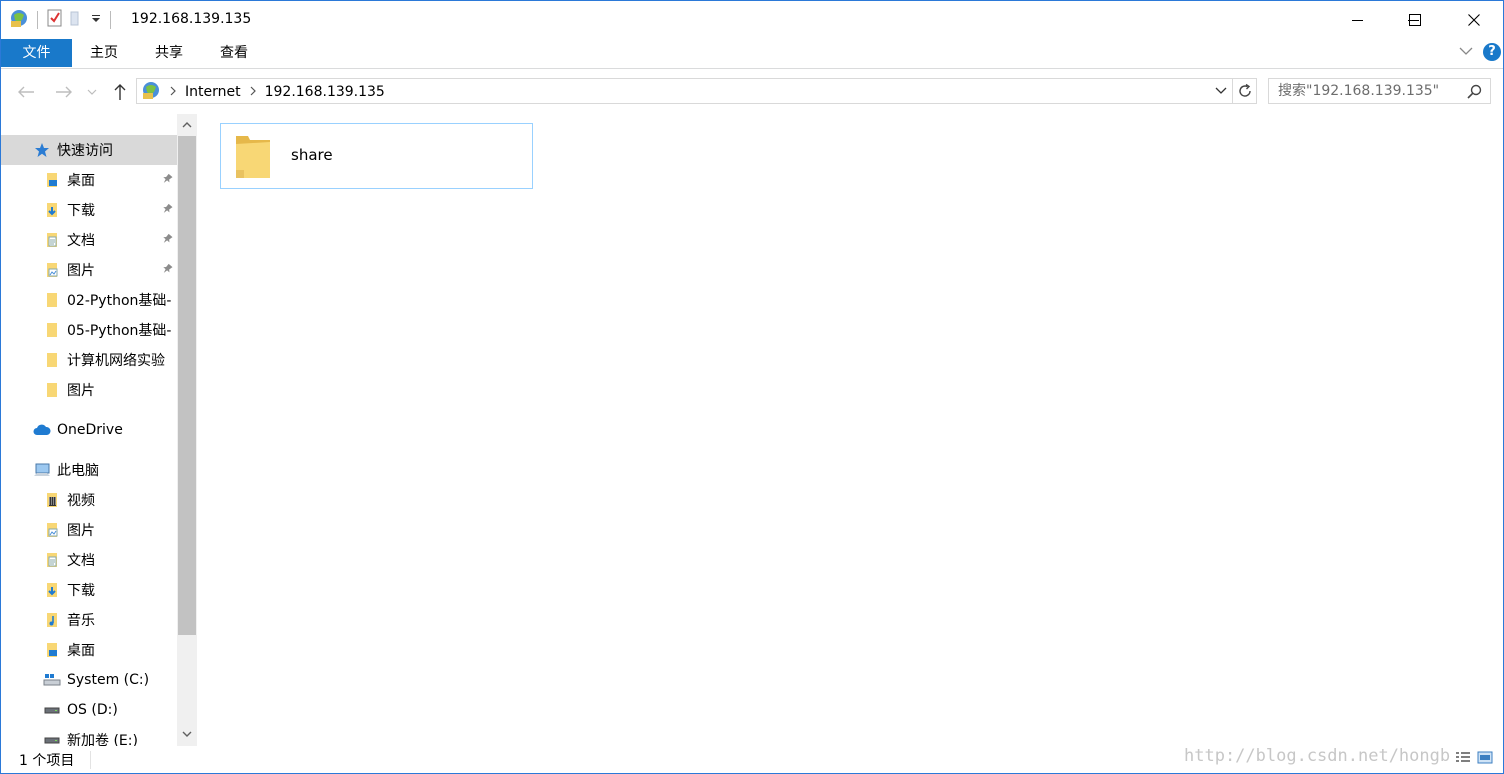 This screenshot has height=774, width=1504. I want to click on nav-item-drive-e: 新加卷 (E:), so click(89, 735).